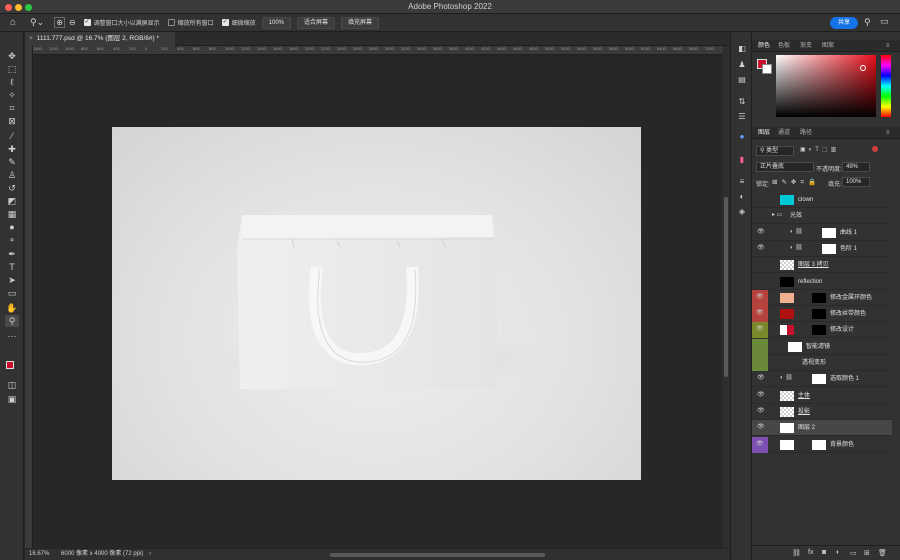  What do you see at coordinates (822, 428) in the screenshot?
I see `layer-row: 👁 图层 2` at bounding box center [822, 428].